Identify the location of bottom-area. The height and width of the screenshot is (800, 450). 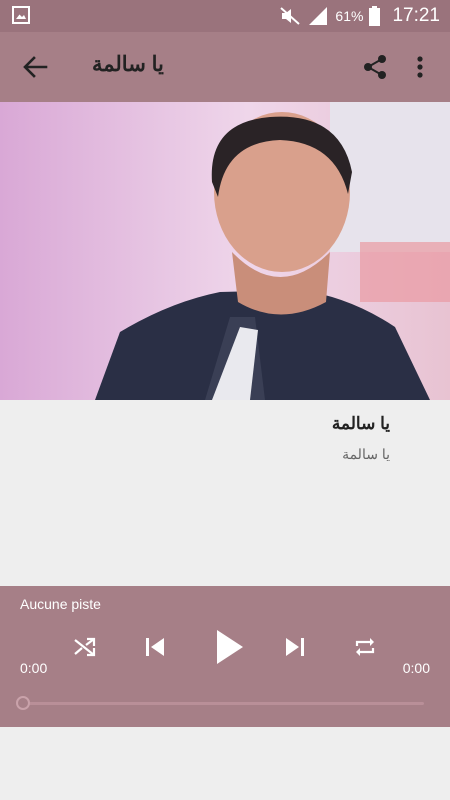
(225, 763).